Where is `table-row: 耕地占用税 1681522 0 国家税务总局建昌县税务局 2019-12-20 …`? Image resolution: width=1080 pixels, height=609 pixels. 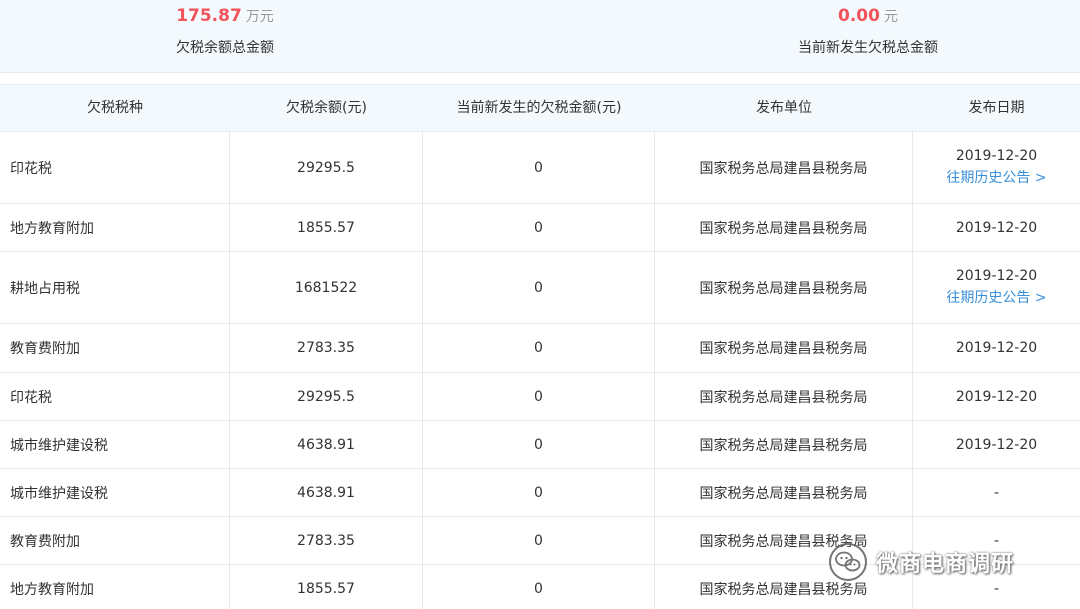 table-row: 耕地占用税 1681522 0 国家税务总局建昌县税务局 2019-12-20 … is located at coordinates (540, 288).